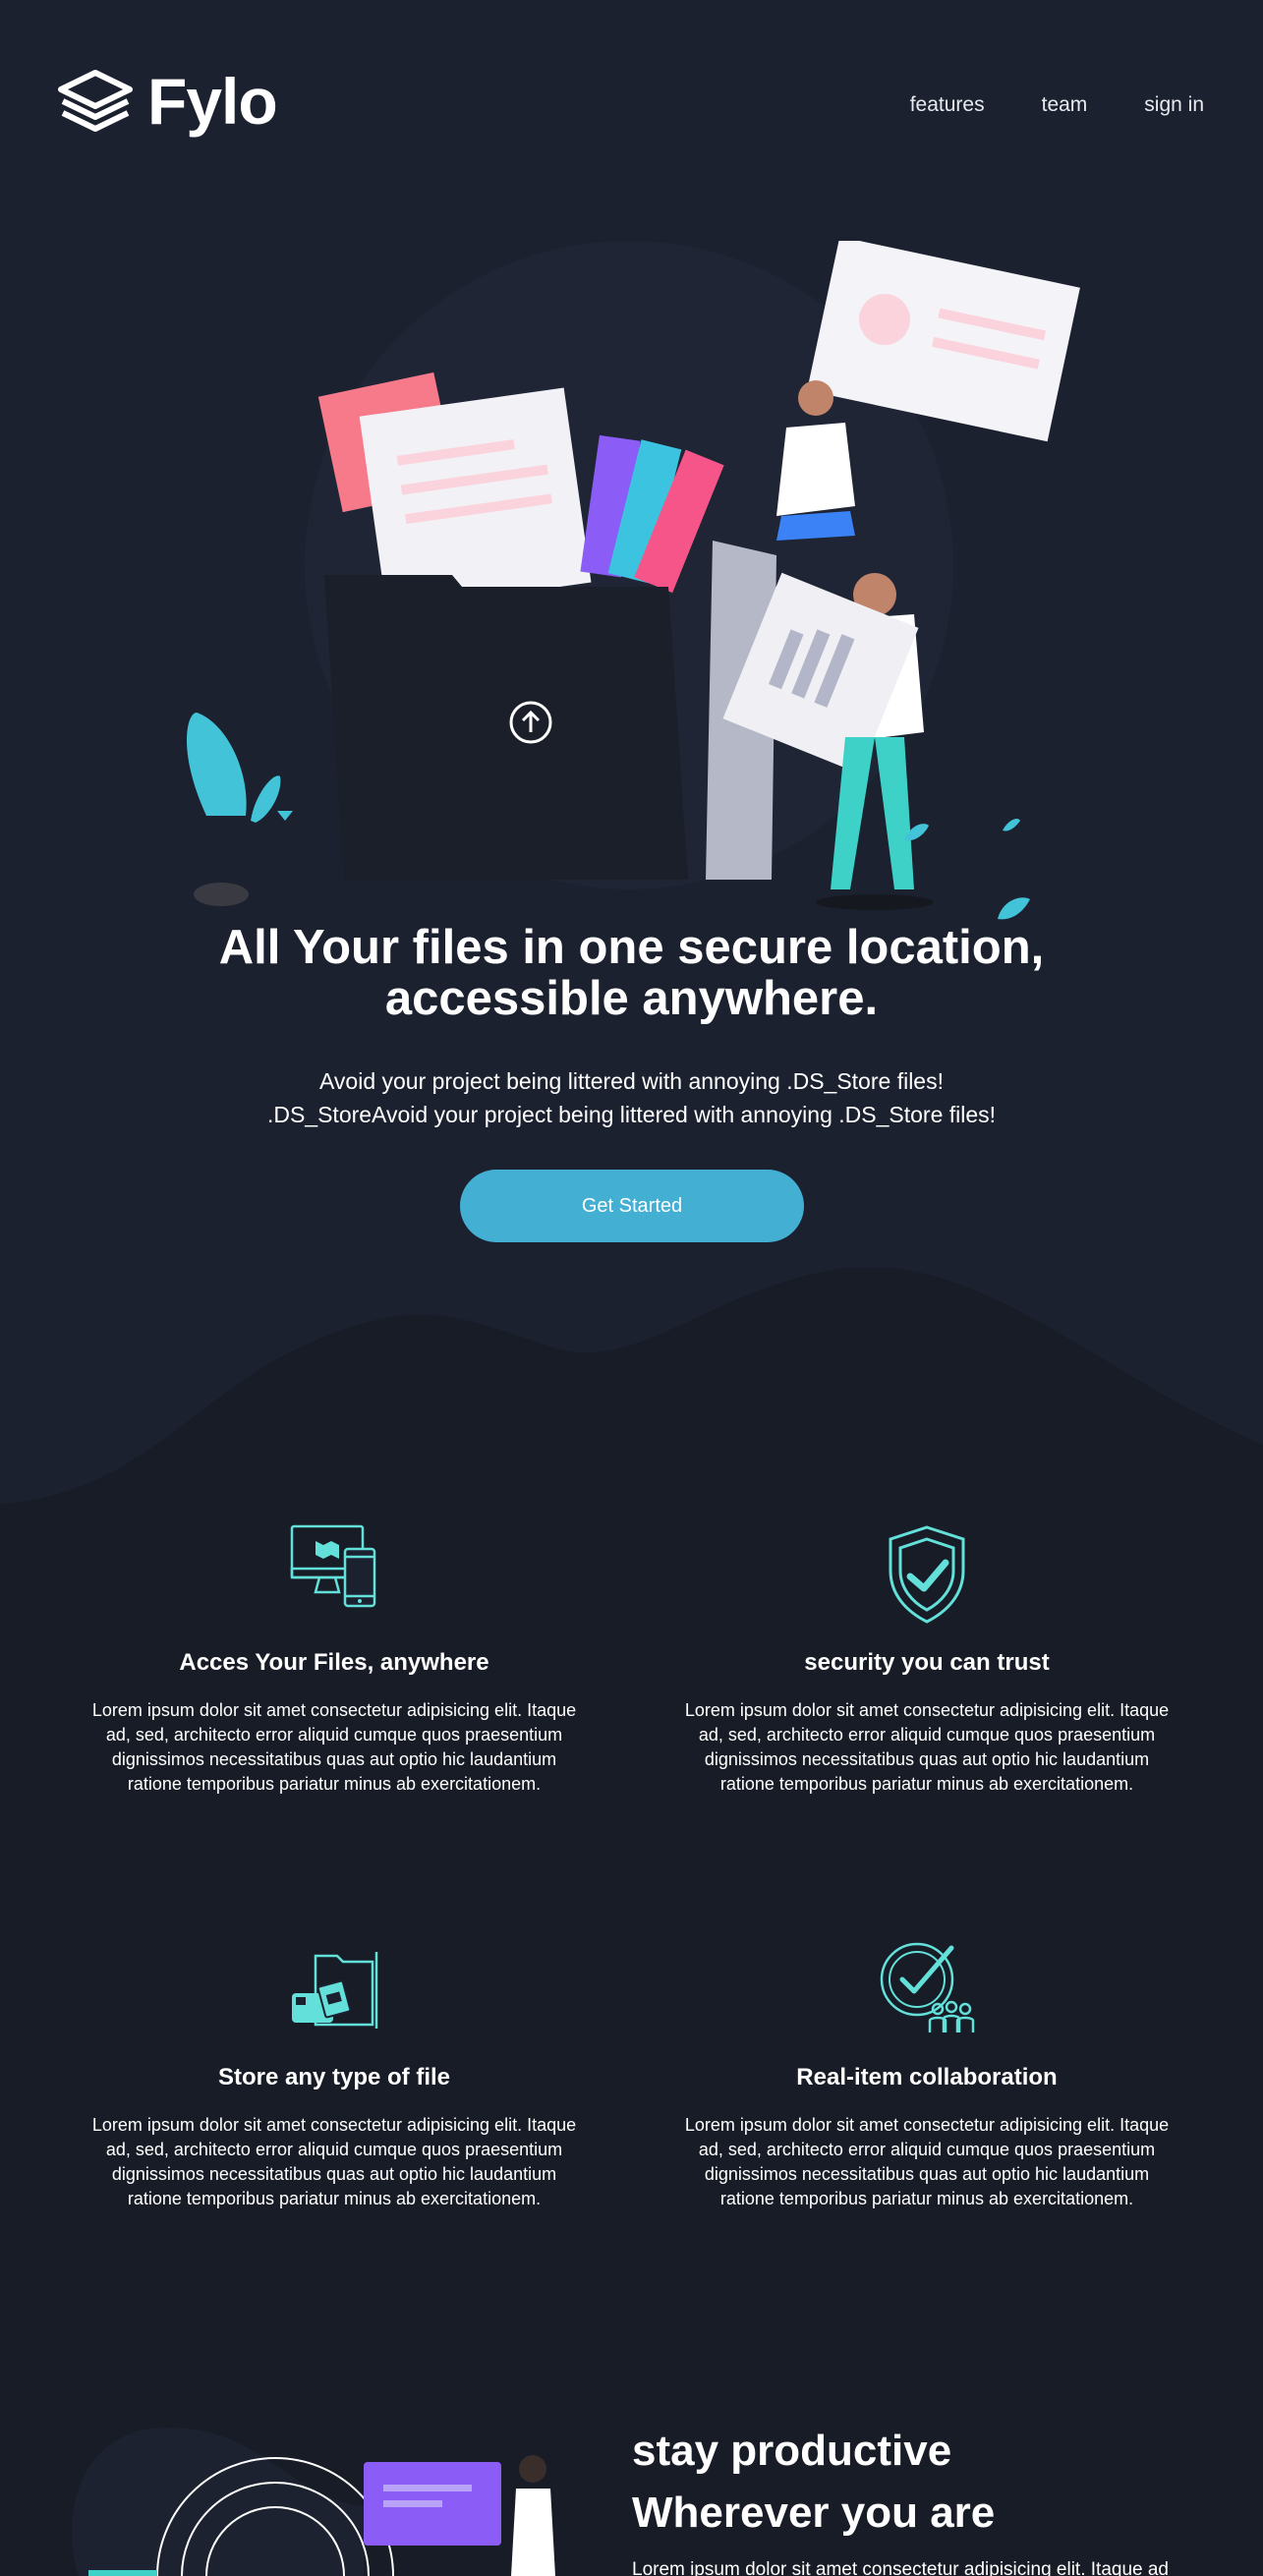 The image size is (1263, 2576). Describe the element at coordinates (814, 2513) in the screenshot. I see `productive-title-line-2: Wherever you are` at that location.